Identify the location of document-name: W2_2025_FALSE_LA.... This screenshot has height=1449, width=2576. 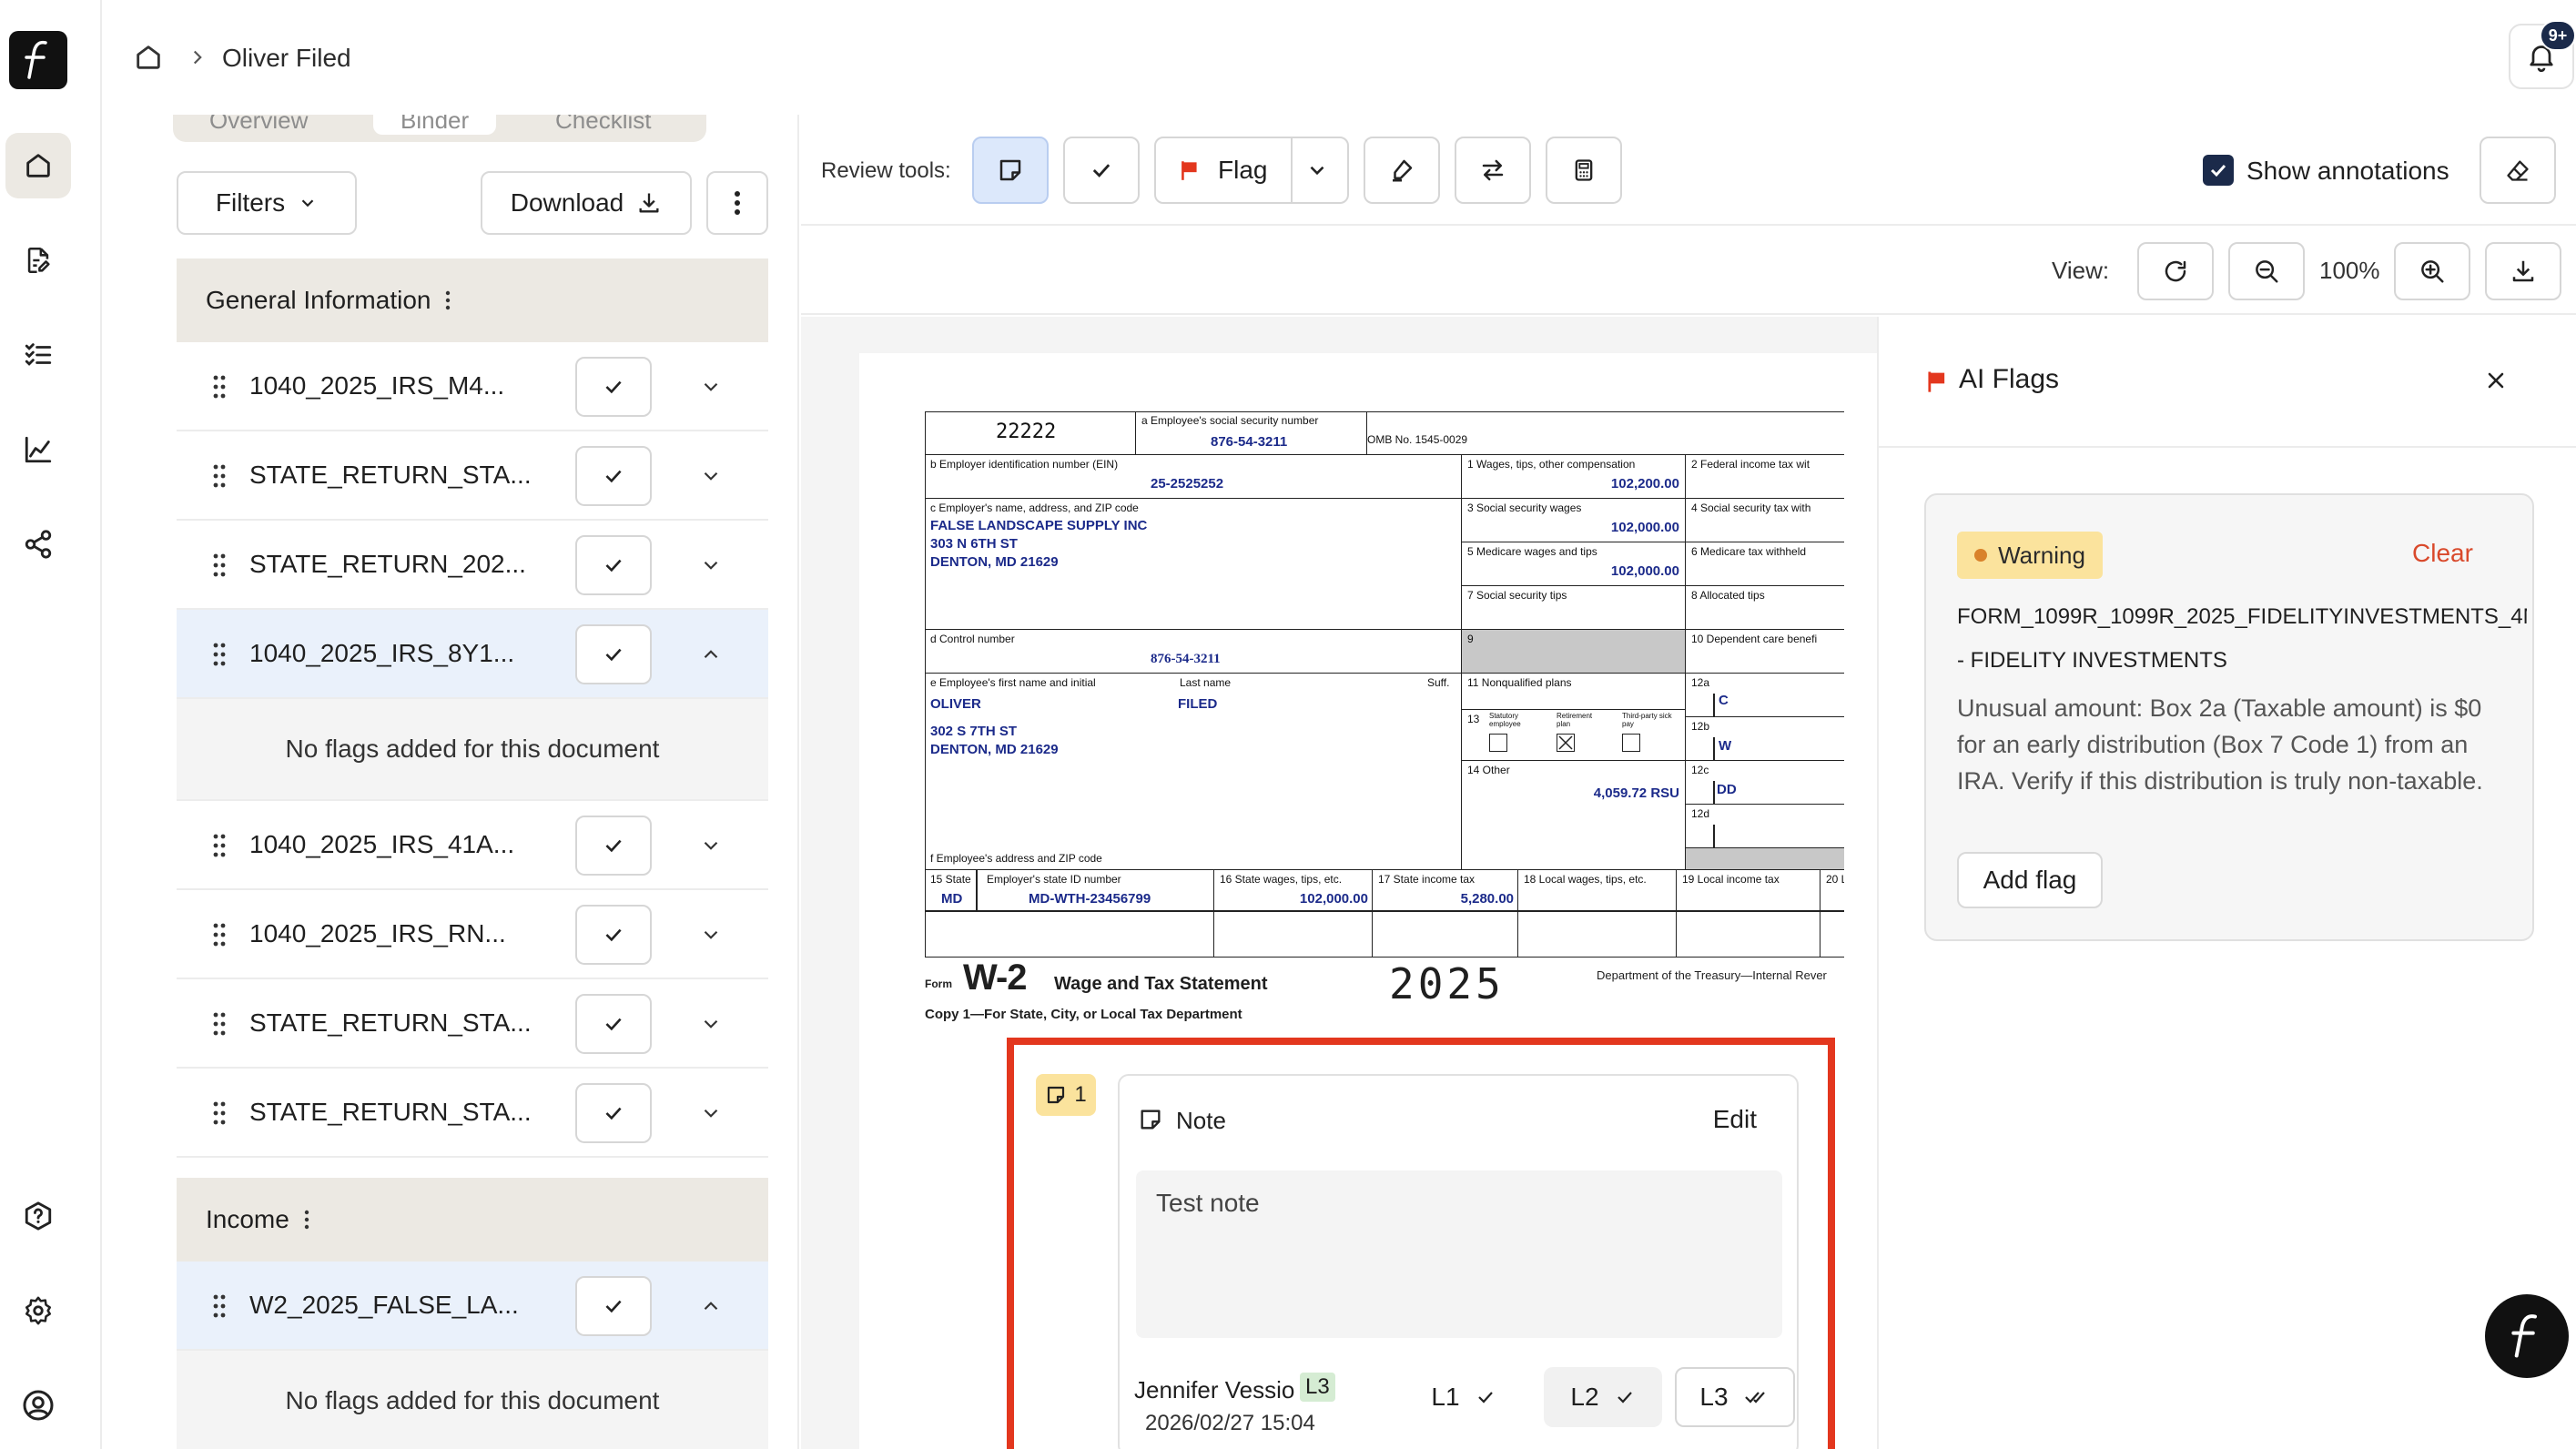
(384, 1305).